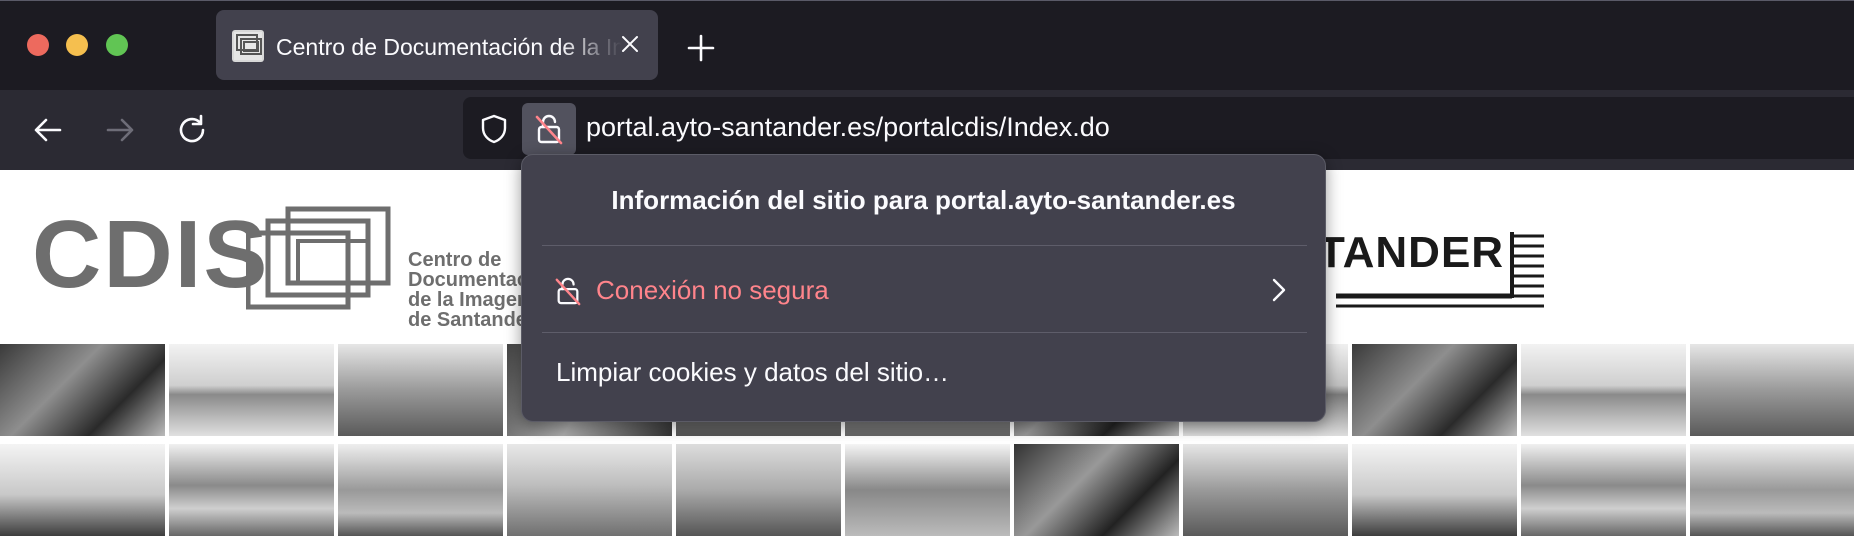 The height and width of the screenshot is (538, 1854). I want to click on arrow-left-icon, so click(48, 130).